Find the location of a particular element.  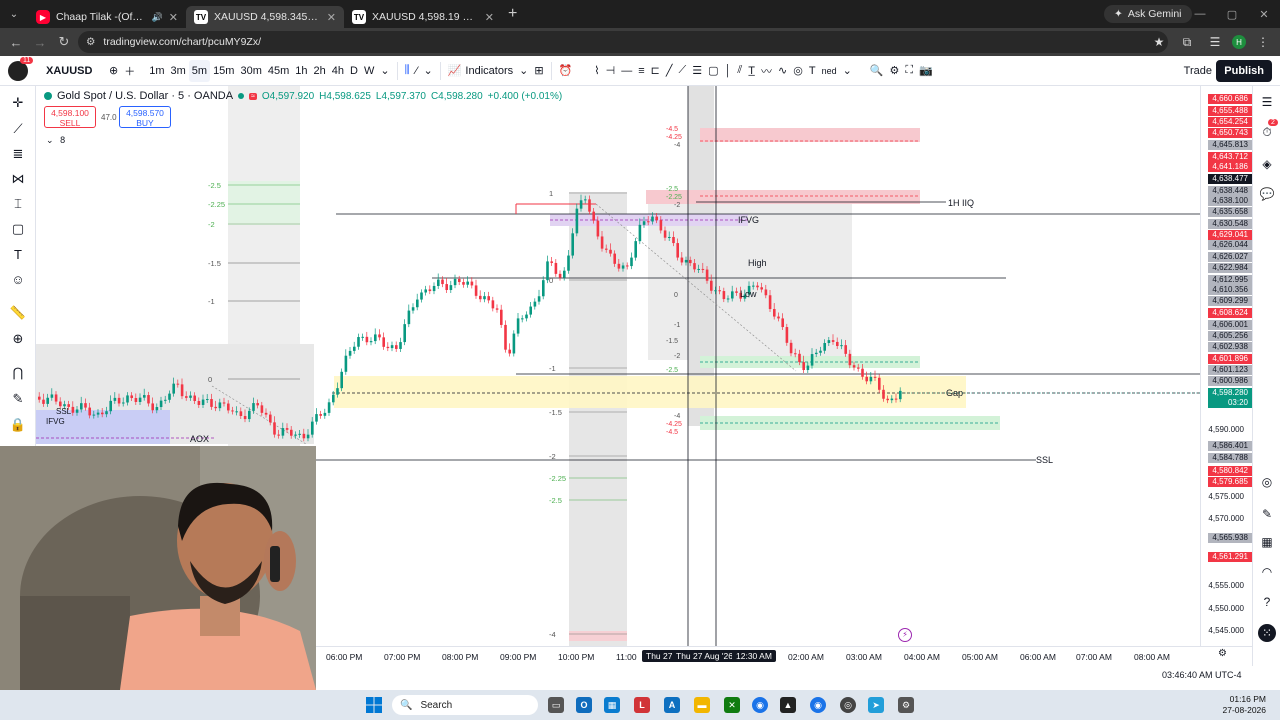

indicators-collapse: ⌄ 8 is located at coordinates (55, 140).